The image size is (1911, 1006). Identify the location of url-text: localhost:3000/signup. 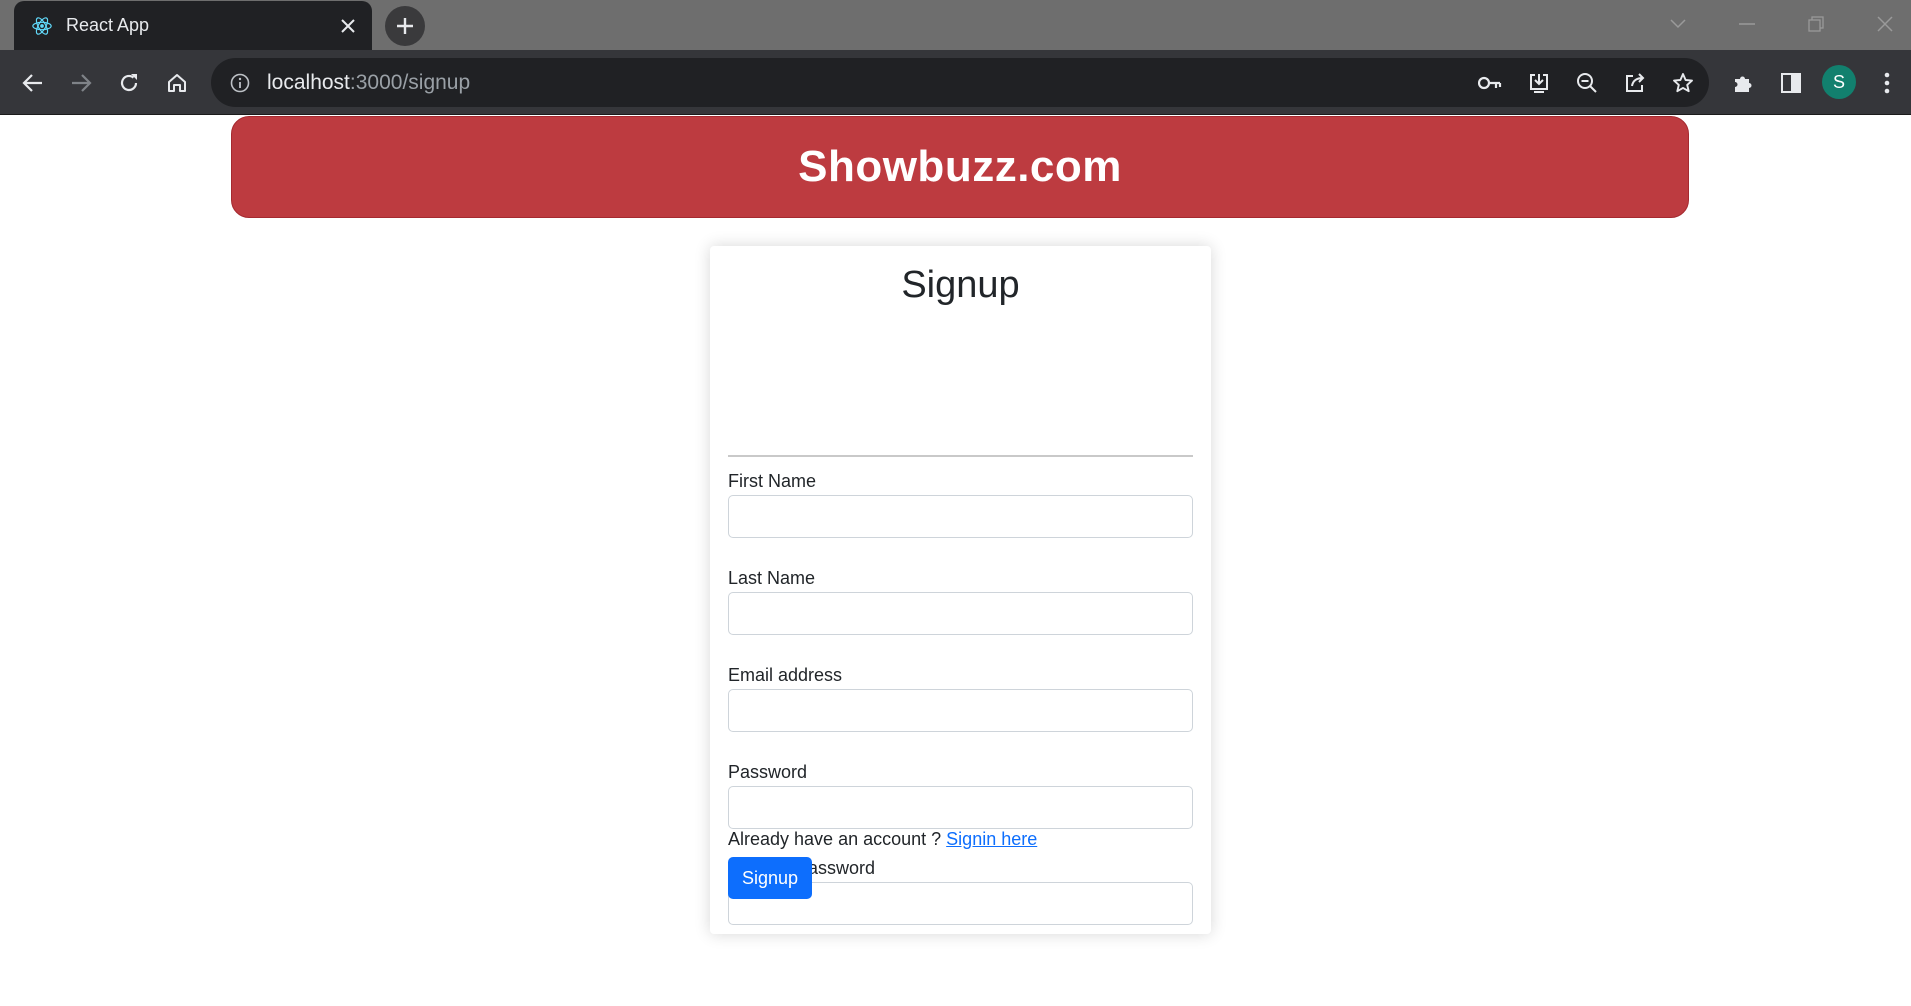
(368, 83).